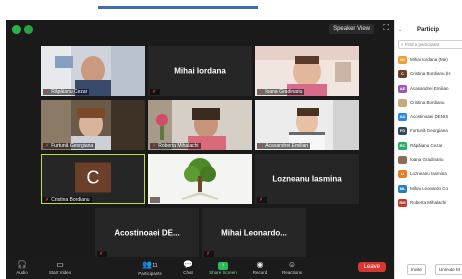 The width and height of the screenshot is (462, 279). I want to click on unmute-me-button: Unmute M, so click(448, 269).